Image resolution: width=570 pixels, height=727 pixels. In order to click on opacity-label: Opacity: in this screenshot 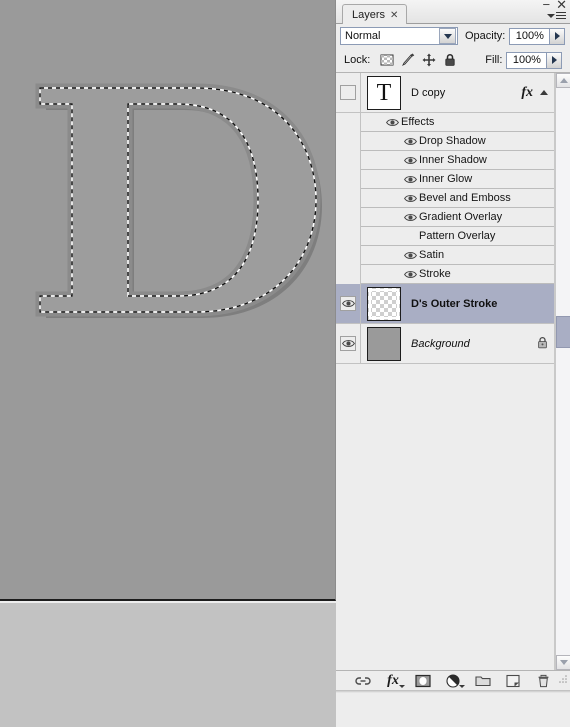, I will do `click(485, 36)`.